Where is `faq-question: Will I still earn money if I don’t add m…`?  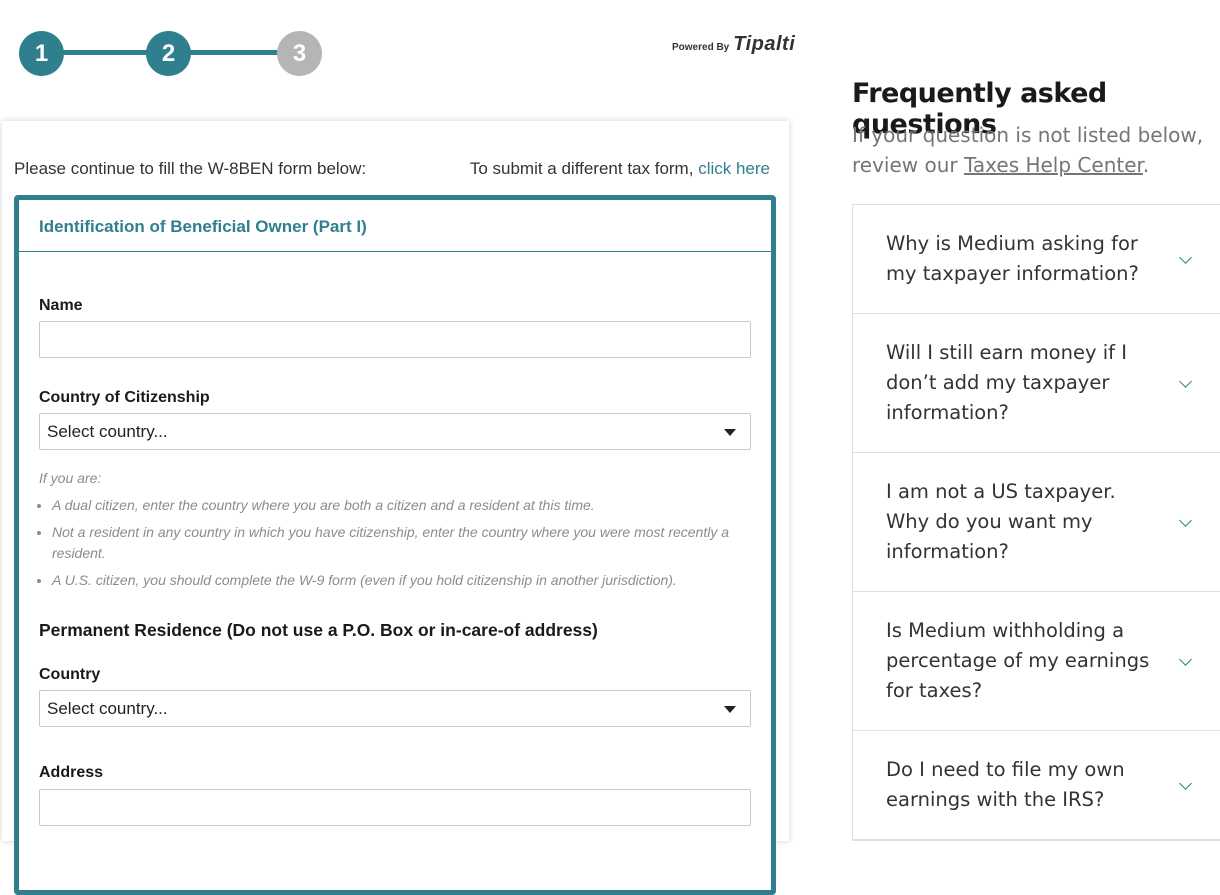 faq-question: Will I still earn money if I don’t add m… is located at coordinates (1006, 382).